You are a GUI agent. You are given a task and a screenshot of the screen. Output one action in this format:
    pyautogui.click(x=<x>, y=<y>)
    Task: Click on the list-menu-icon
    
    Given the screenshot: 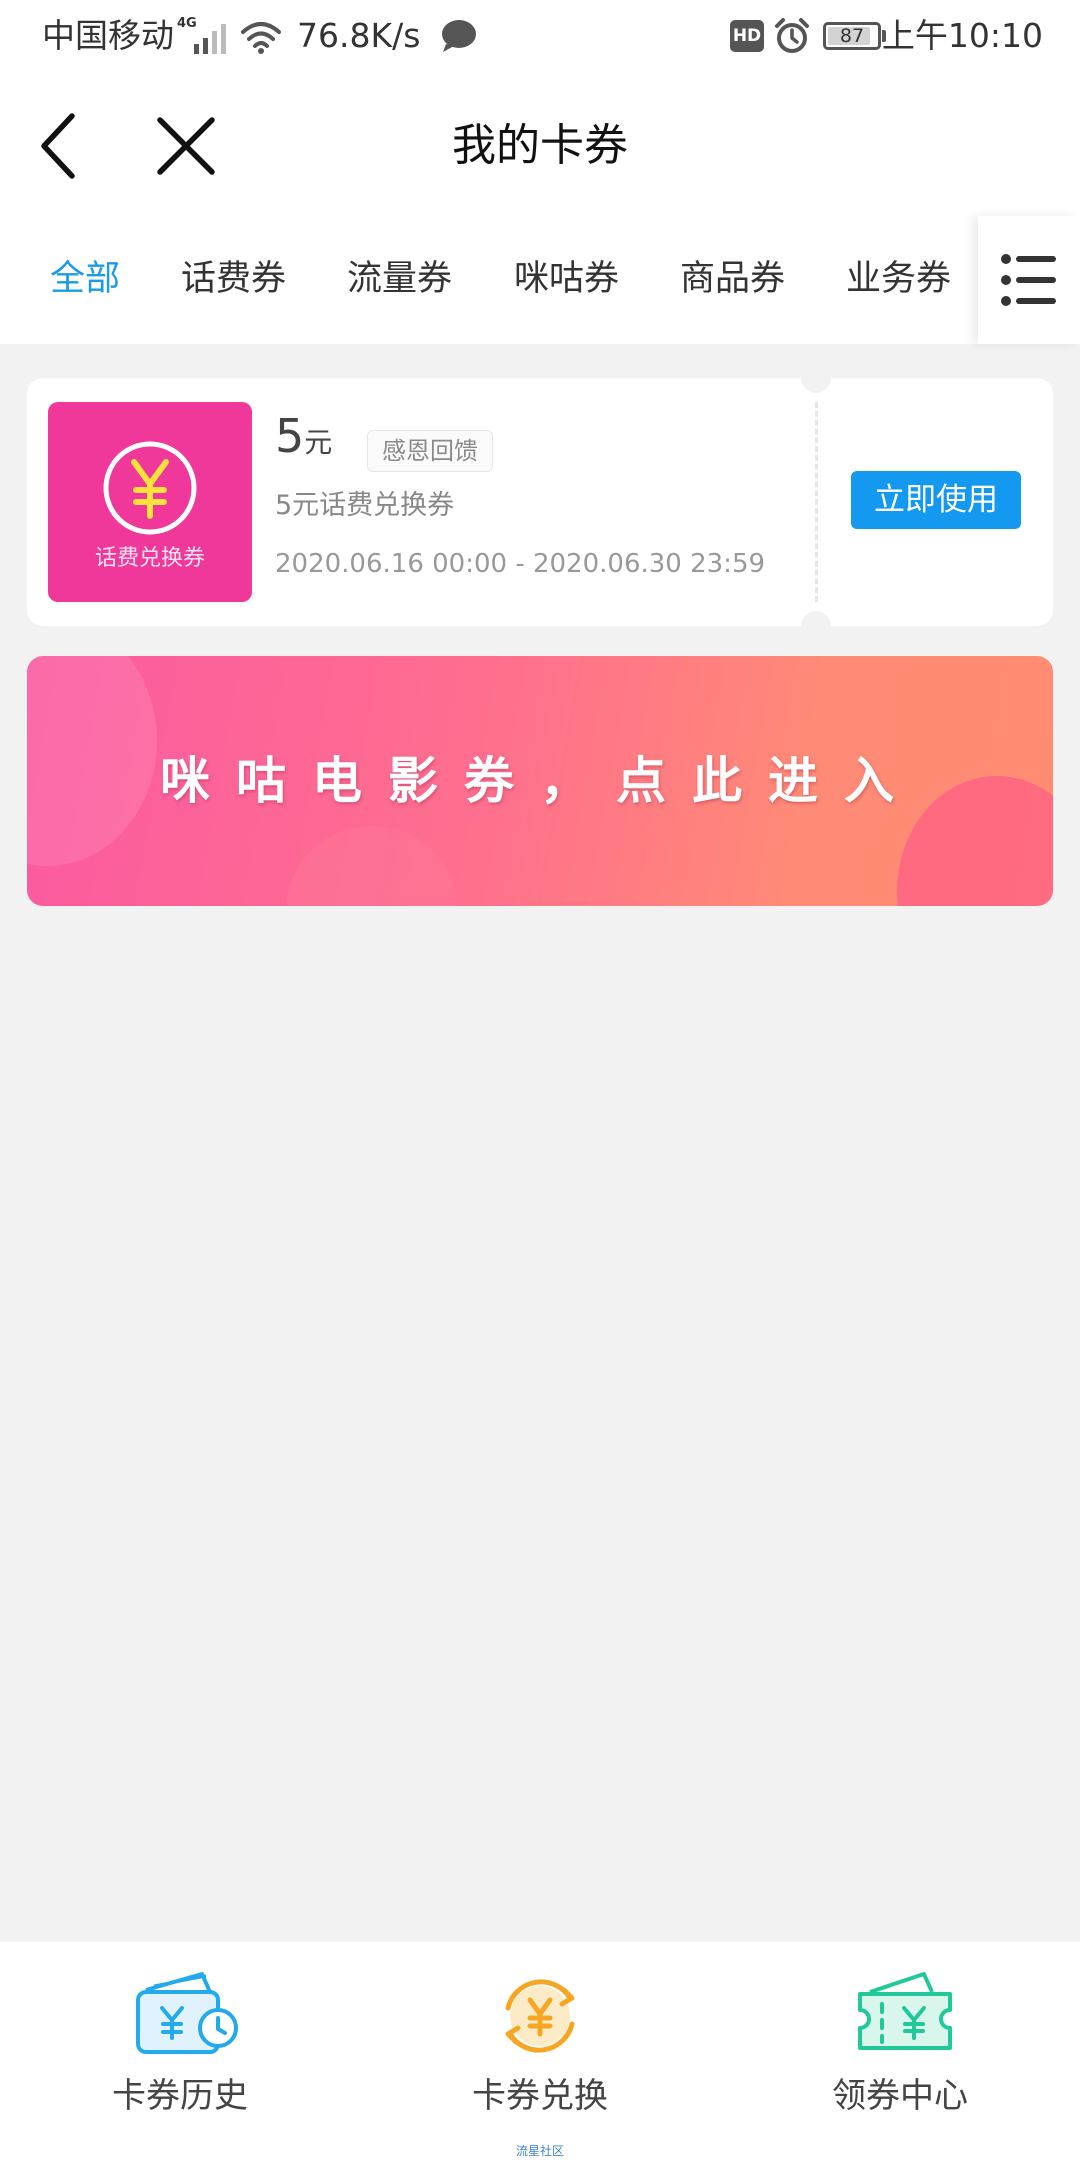 What is the action you would take?
    pyautogui.click(x=1028, y=280)
    